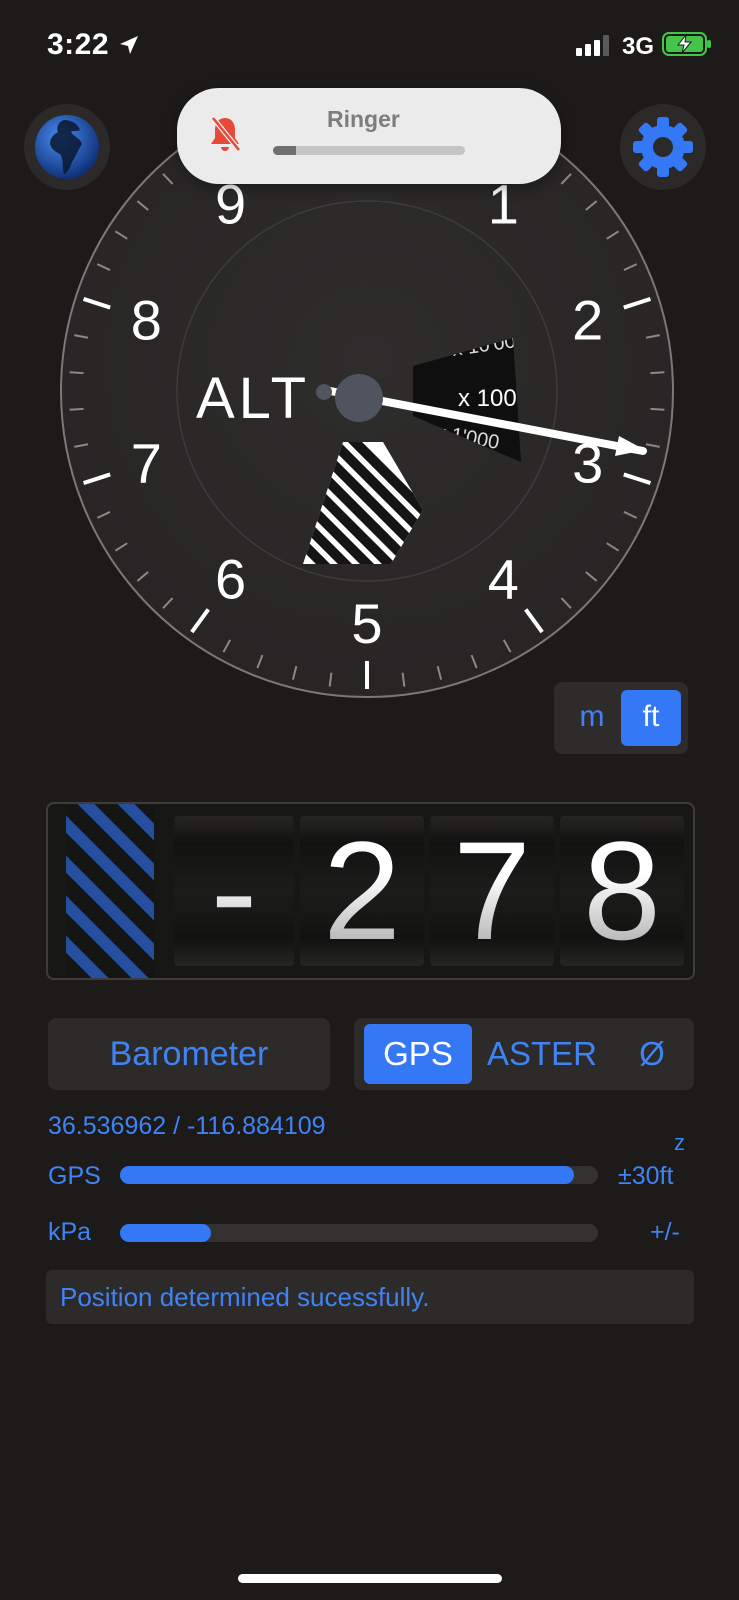 The image size is (739, 1600). I want to click on ringer-volume-fill, so click(285, 150).